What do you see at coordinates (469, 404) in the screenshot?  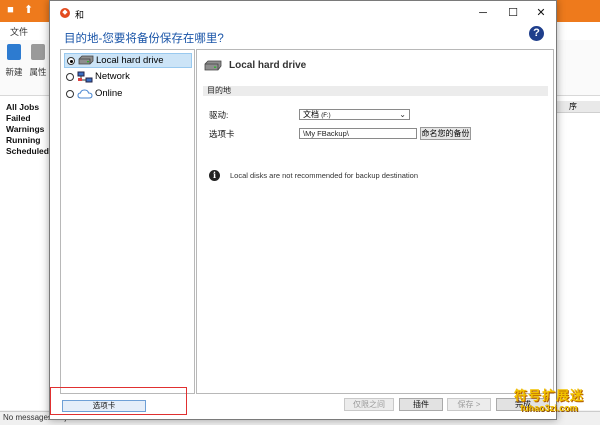 I see `save-button: 保存 >` at bounding box center [469, 404].